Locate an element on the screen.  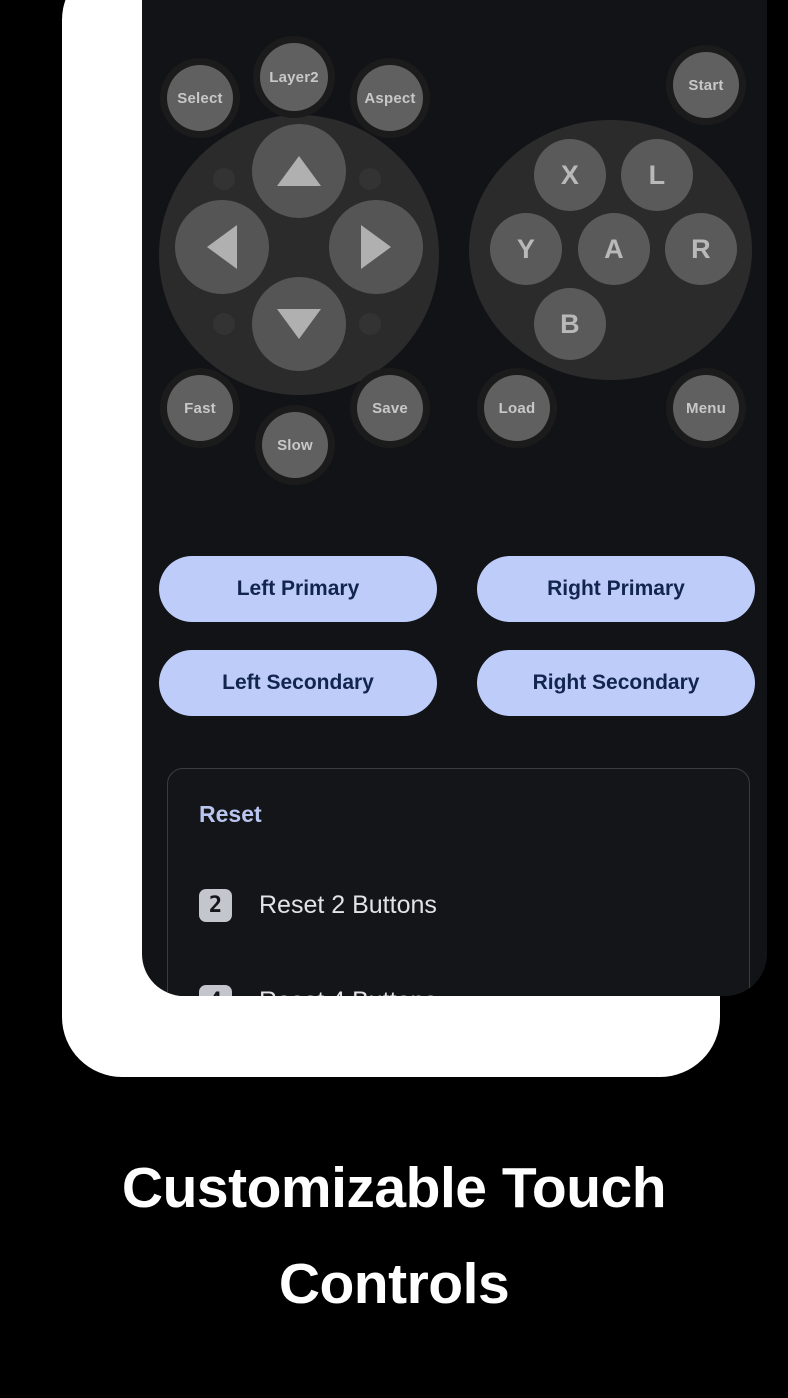
button-b-label: B is located at coordinates (570, 323).